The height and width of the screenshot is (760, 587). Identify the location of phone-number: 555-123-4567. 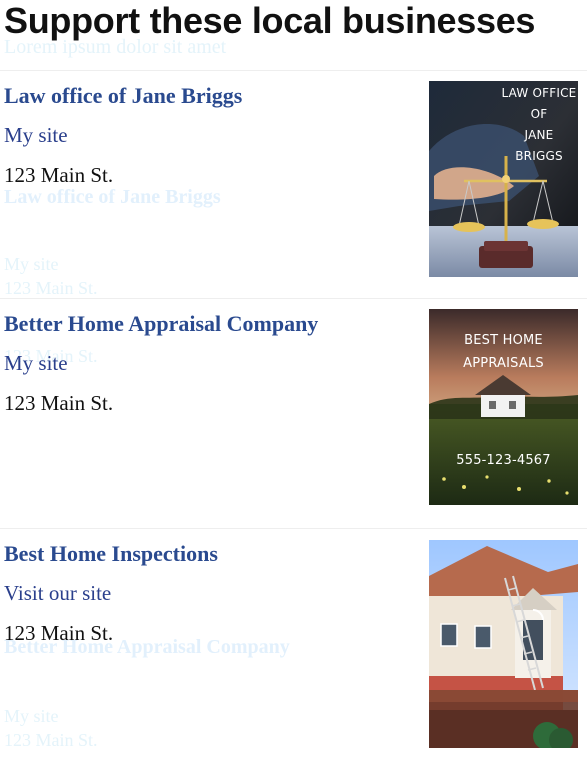
(503, 460).